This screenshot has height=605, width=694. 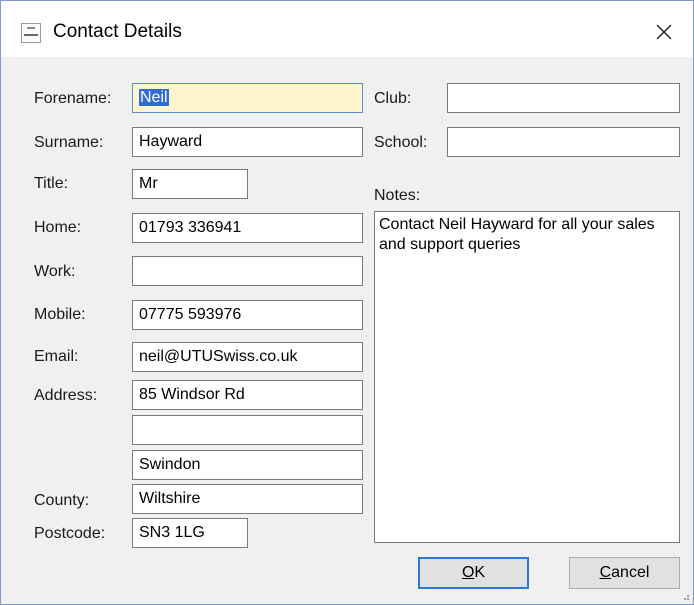 I want to click on mobile-phone-field: 07775 593976, so click(x=247, y=315).